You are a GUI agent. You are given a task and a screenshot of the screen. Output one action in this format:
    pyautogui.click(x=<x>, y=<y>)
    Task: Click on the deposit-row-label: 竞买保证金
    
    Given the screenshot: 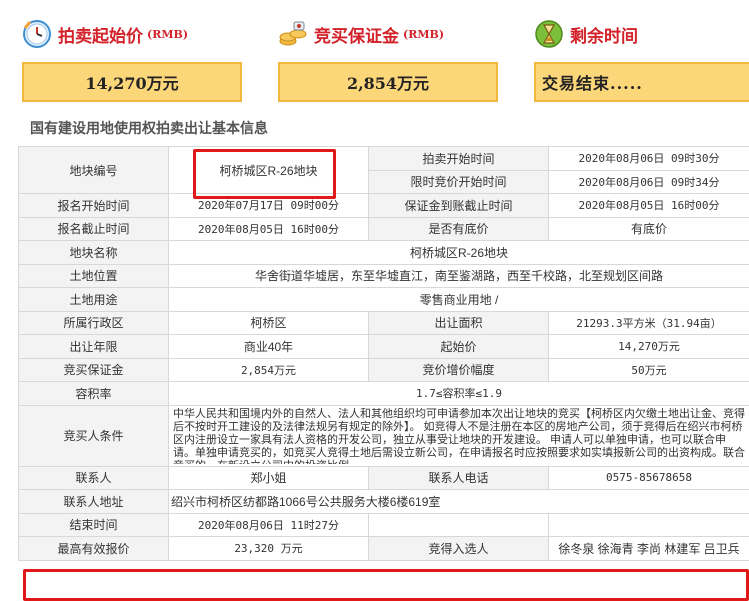 What is the action you would take?
    pyautogui.click(x=93, y=369)
    